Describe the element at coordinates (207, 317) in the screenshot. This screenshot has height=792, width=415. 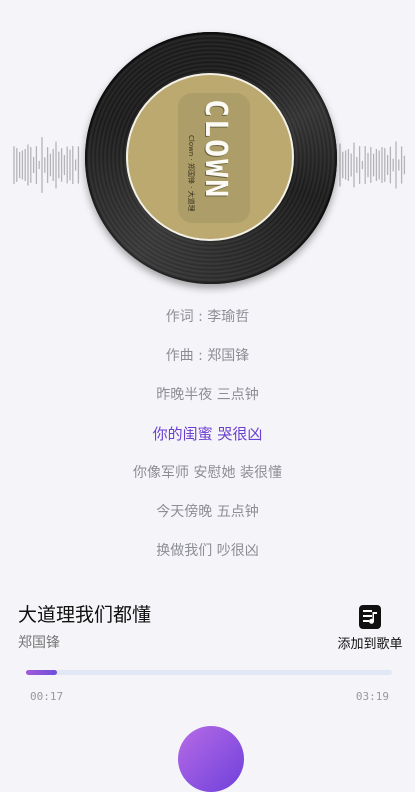
I see `lyric-line: 作词 : 李瑜哲` at that location.